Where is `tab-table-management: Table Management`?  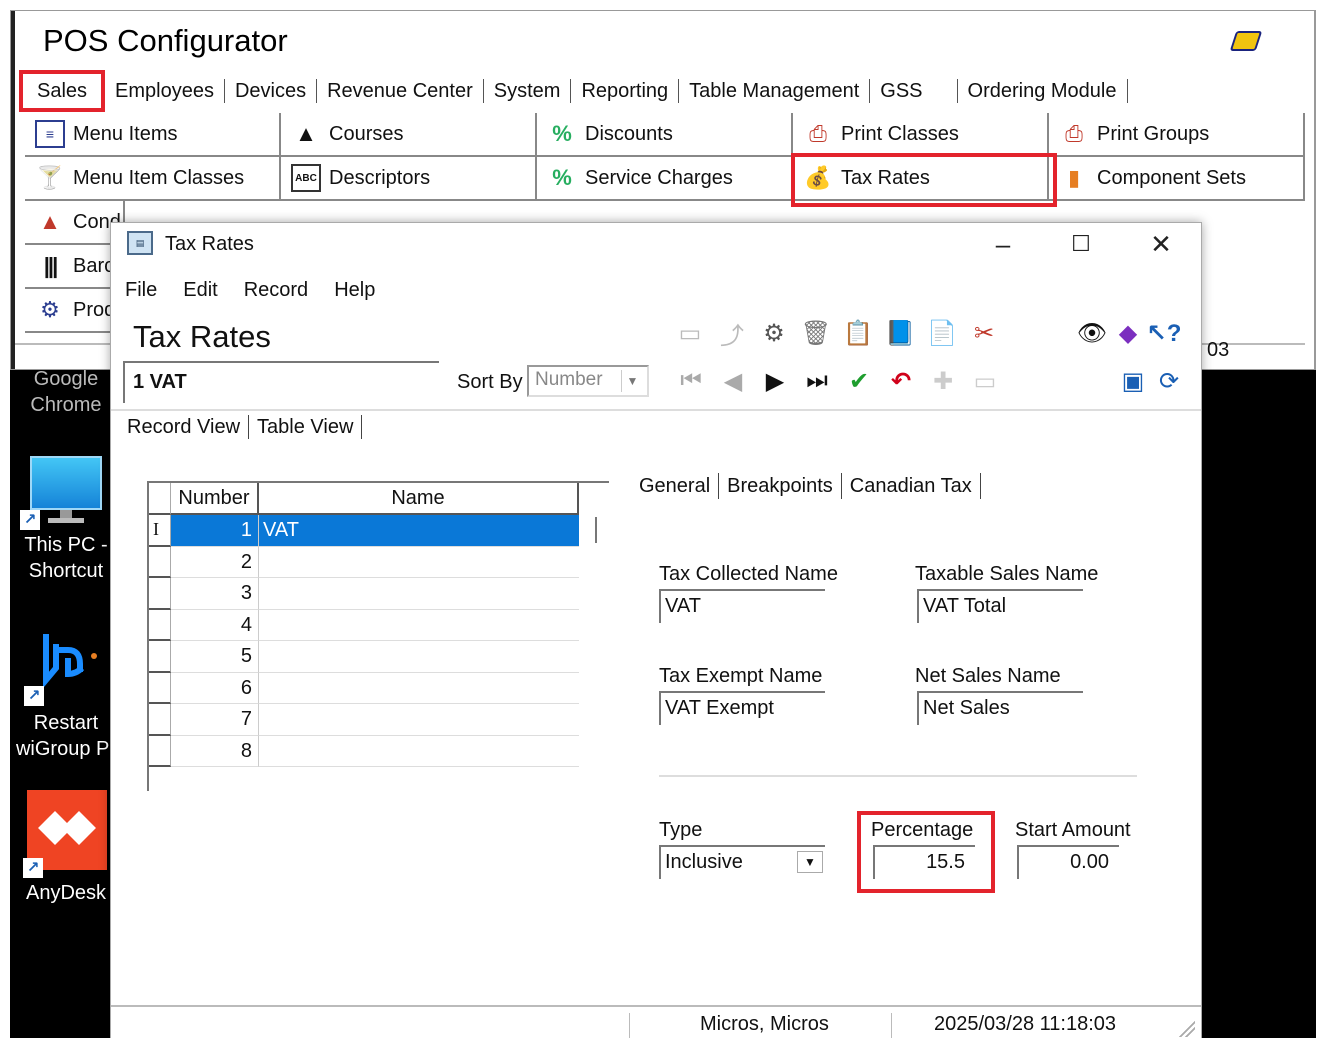
tab-table-management: Table Management is located at coordinates (775, 91).